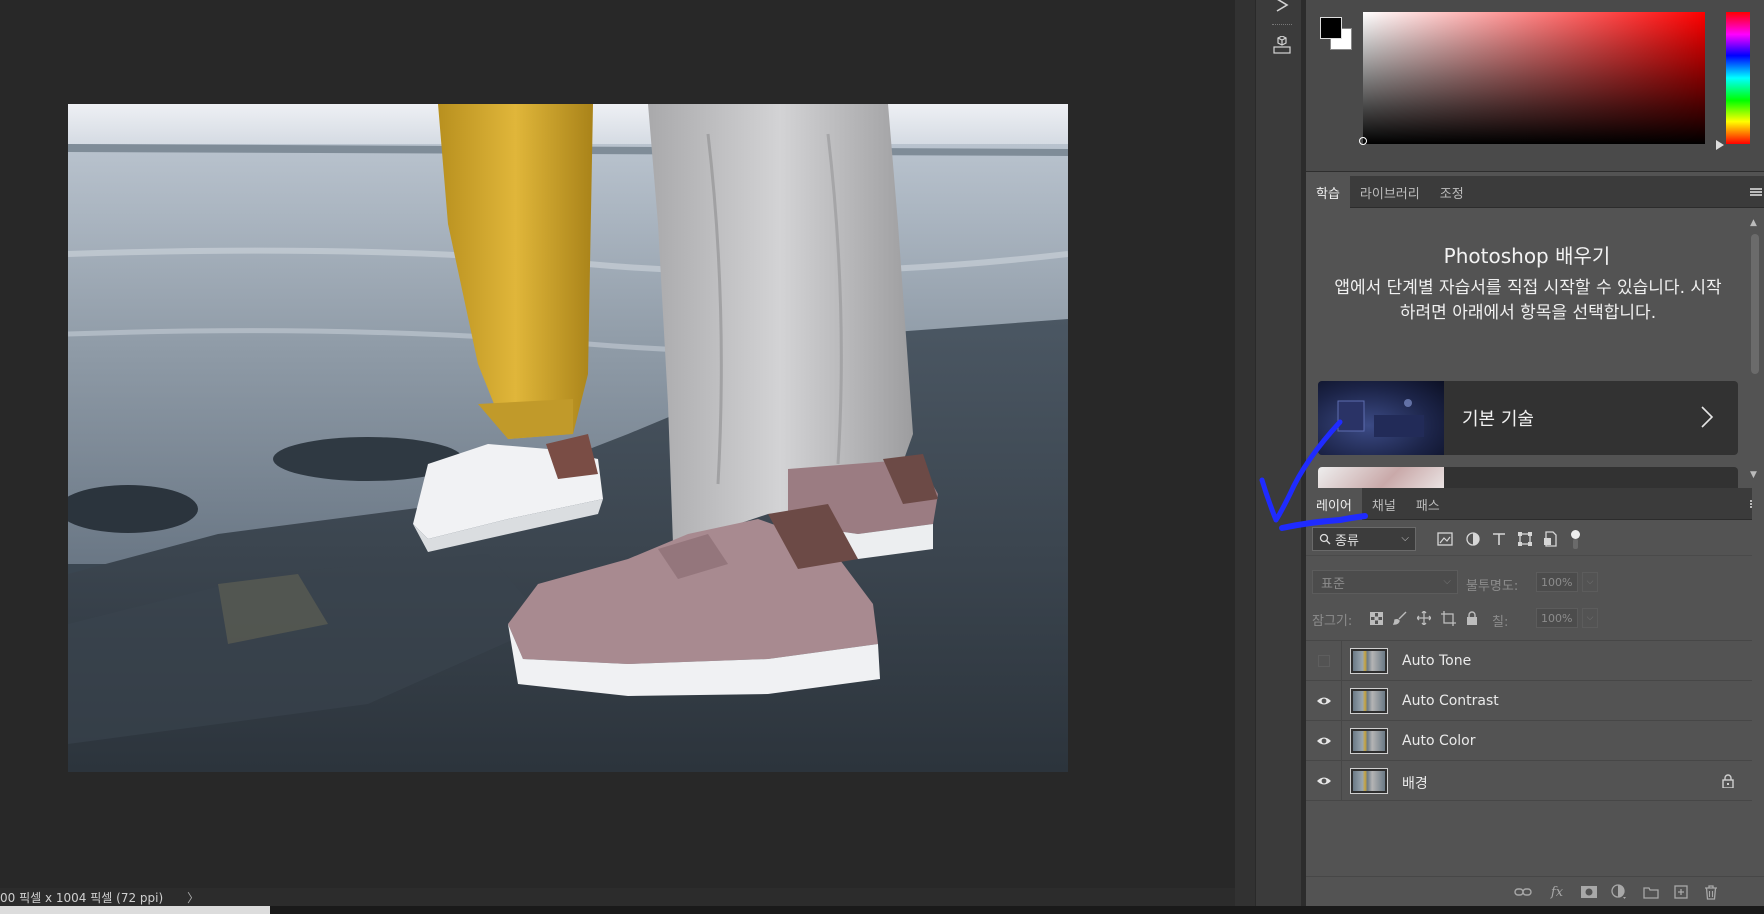 The width and height of the screenshot is (1764, 914). Describe the element at coordinates (1499, 539) in the screenshot. I see `type-filter-icon` at that location.